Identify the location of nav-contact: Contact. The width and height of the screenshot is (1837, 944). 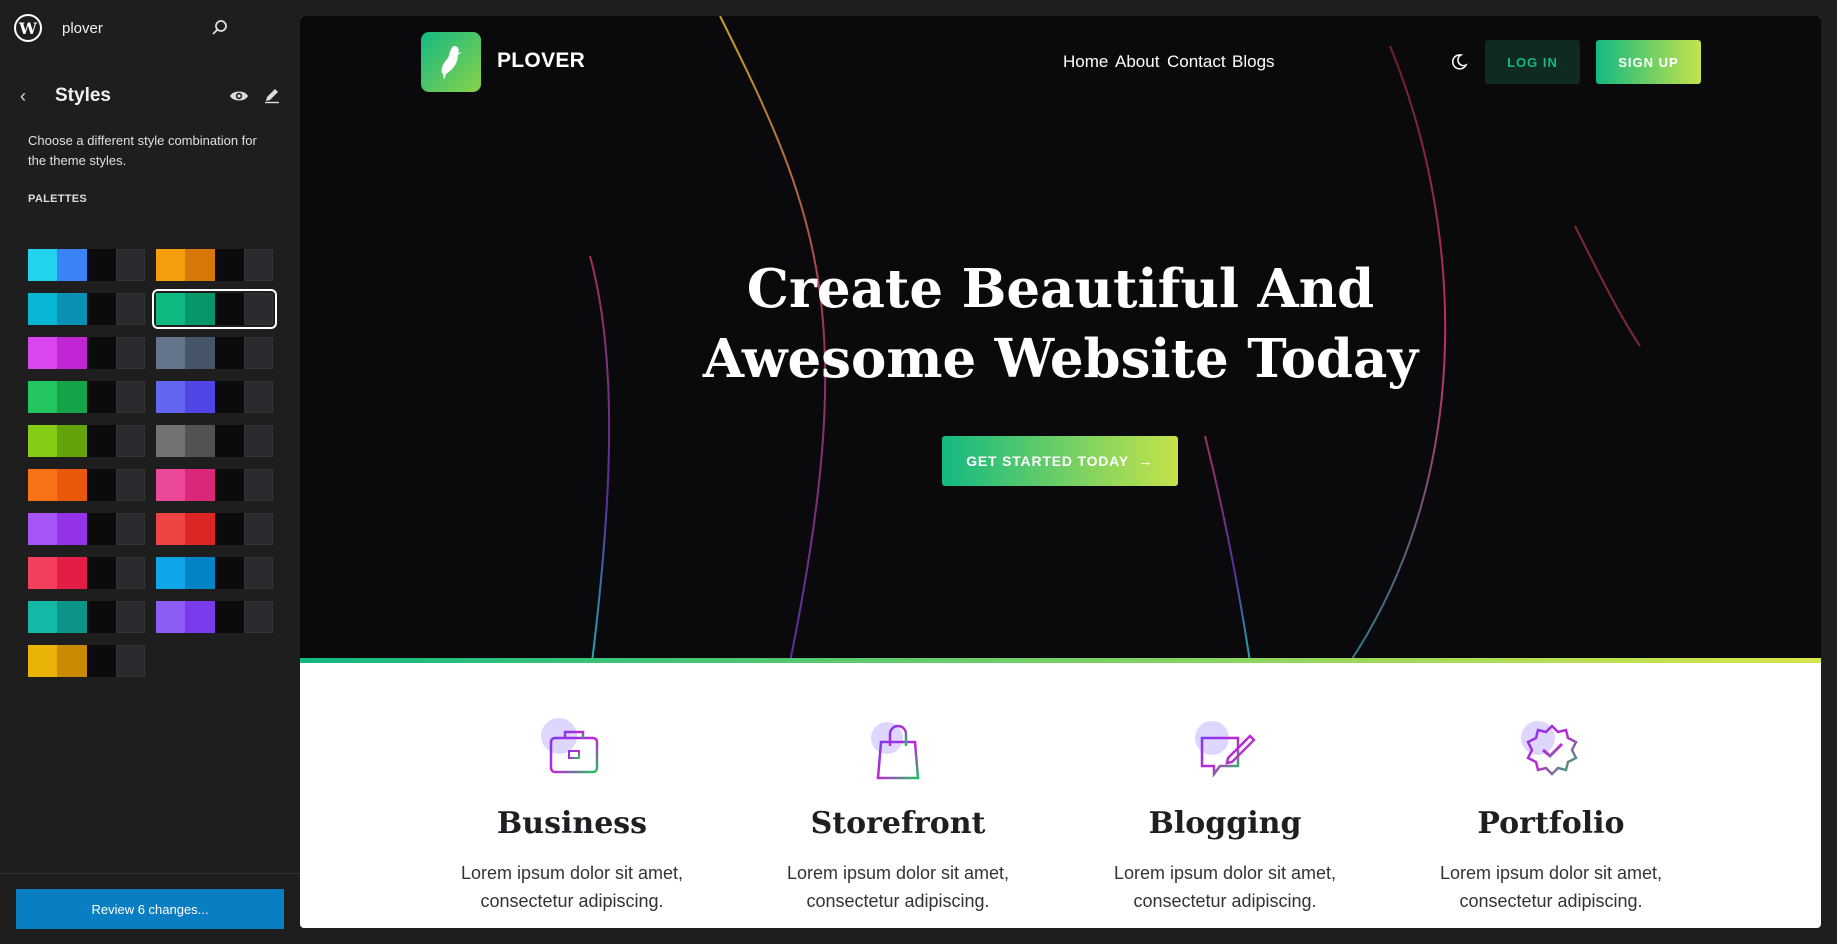
(1196, 62).